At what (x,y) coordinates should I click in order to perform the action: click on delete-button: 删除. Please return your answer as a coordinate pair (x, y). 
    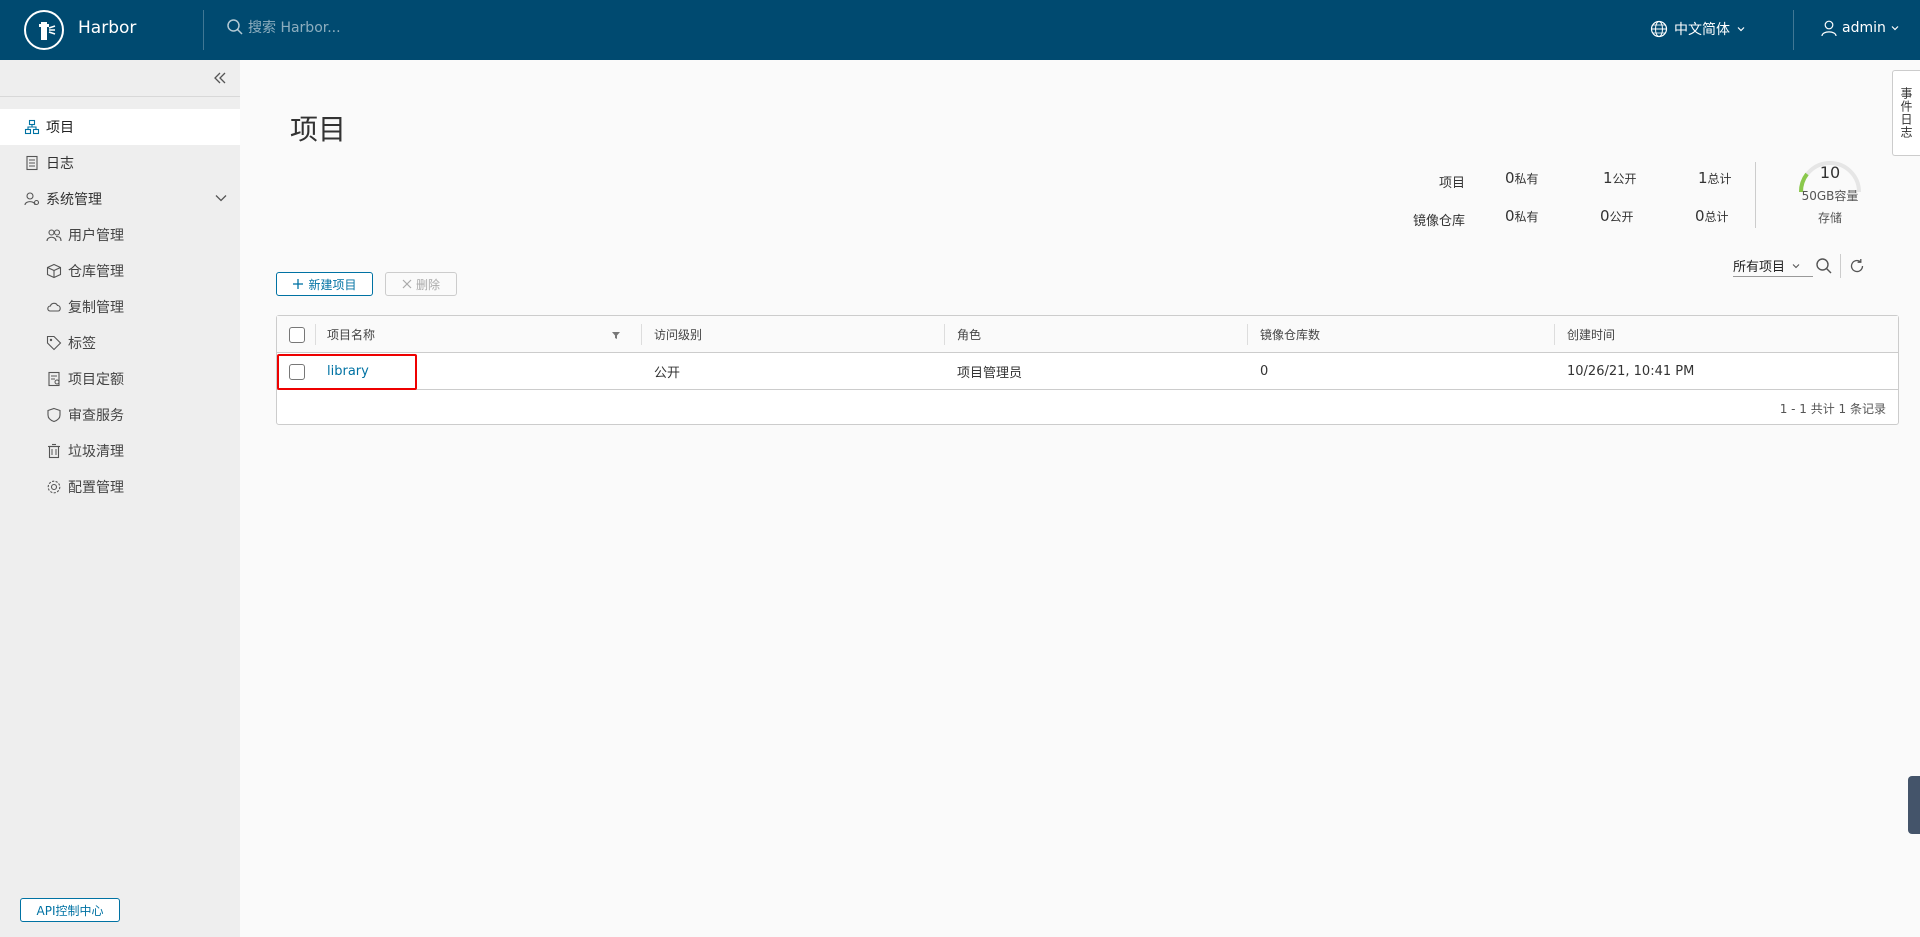
    Looking at the image, I should click on (421, 284).